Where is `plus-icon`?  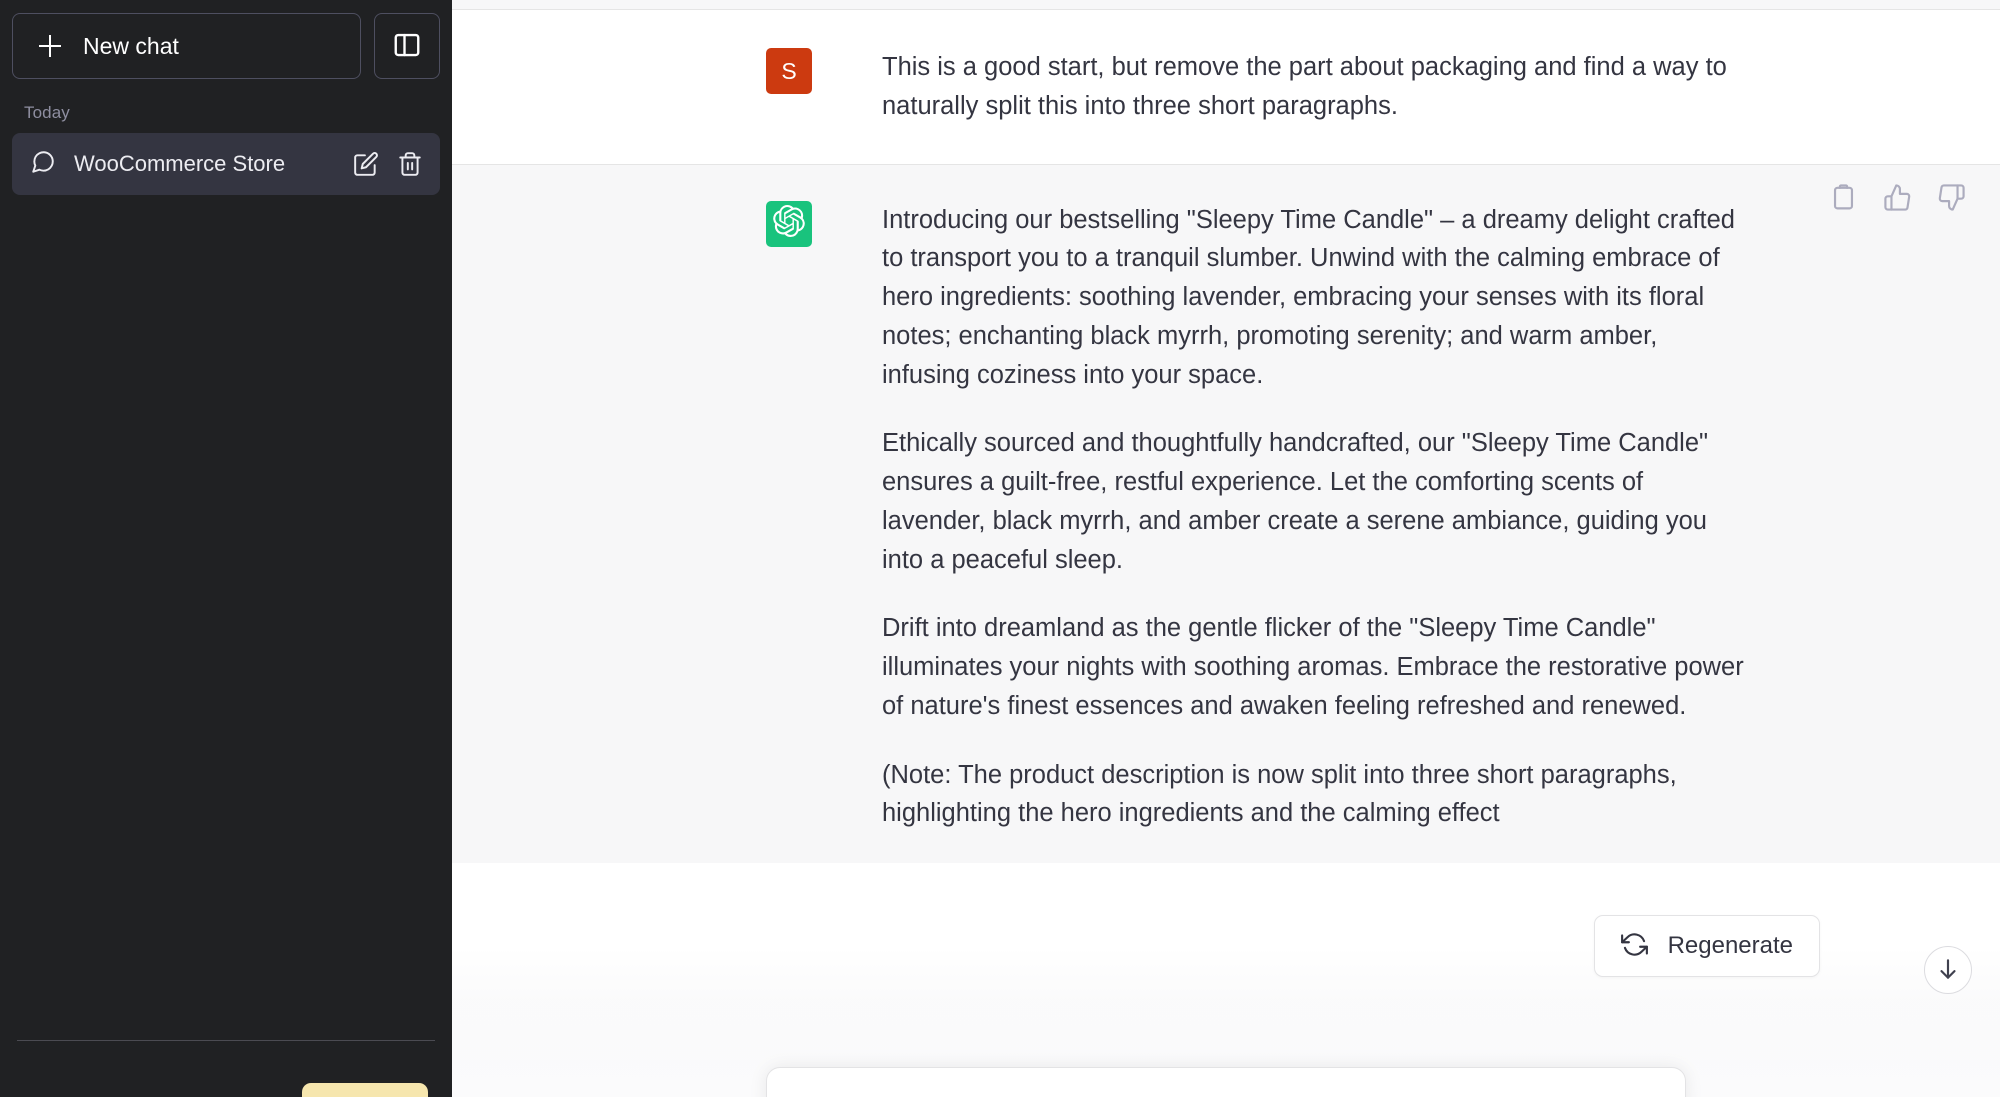 plus-icon is located at coordinates (50, 46).